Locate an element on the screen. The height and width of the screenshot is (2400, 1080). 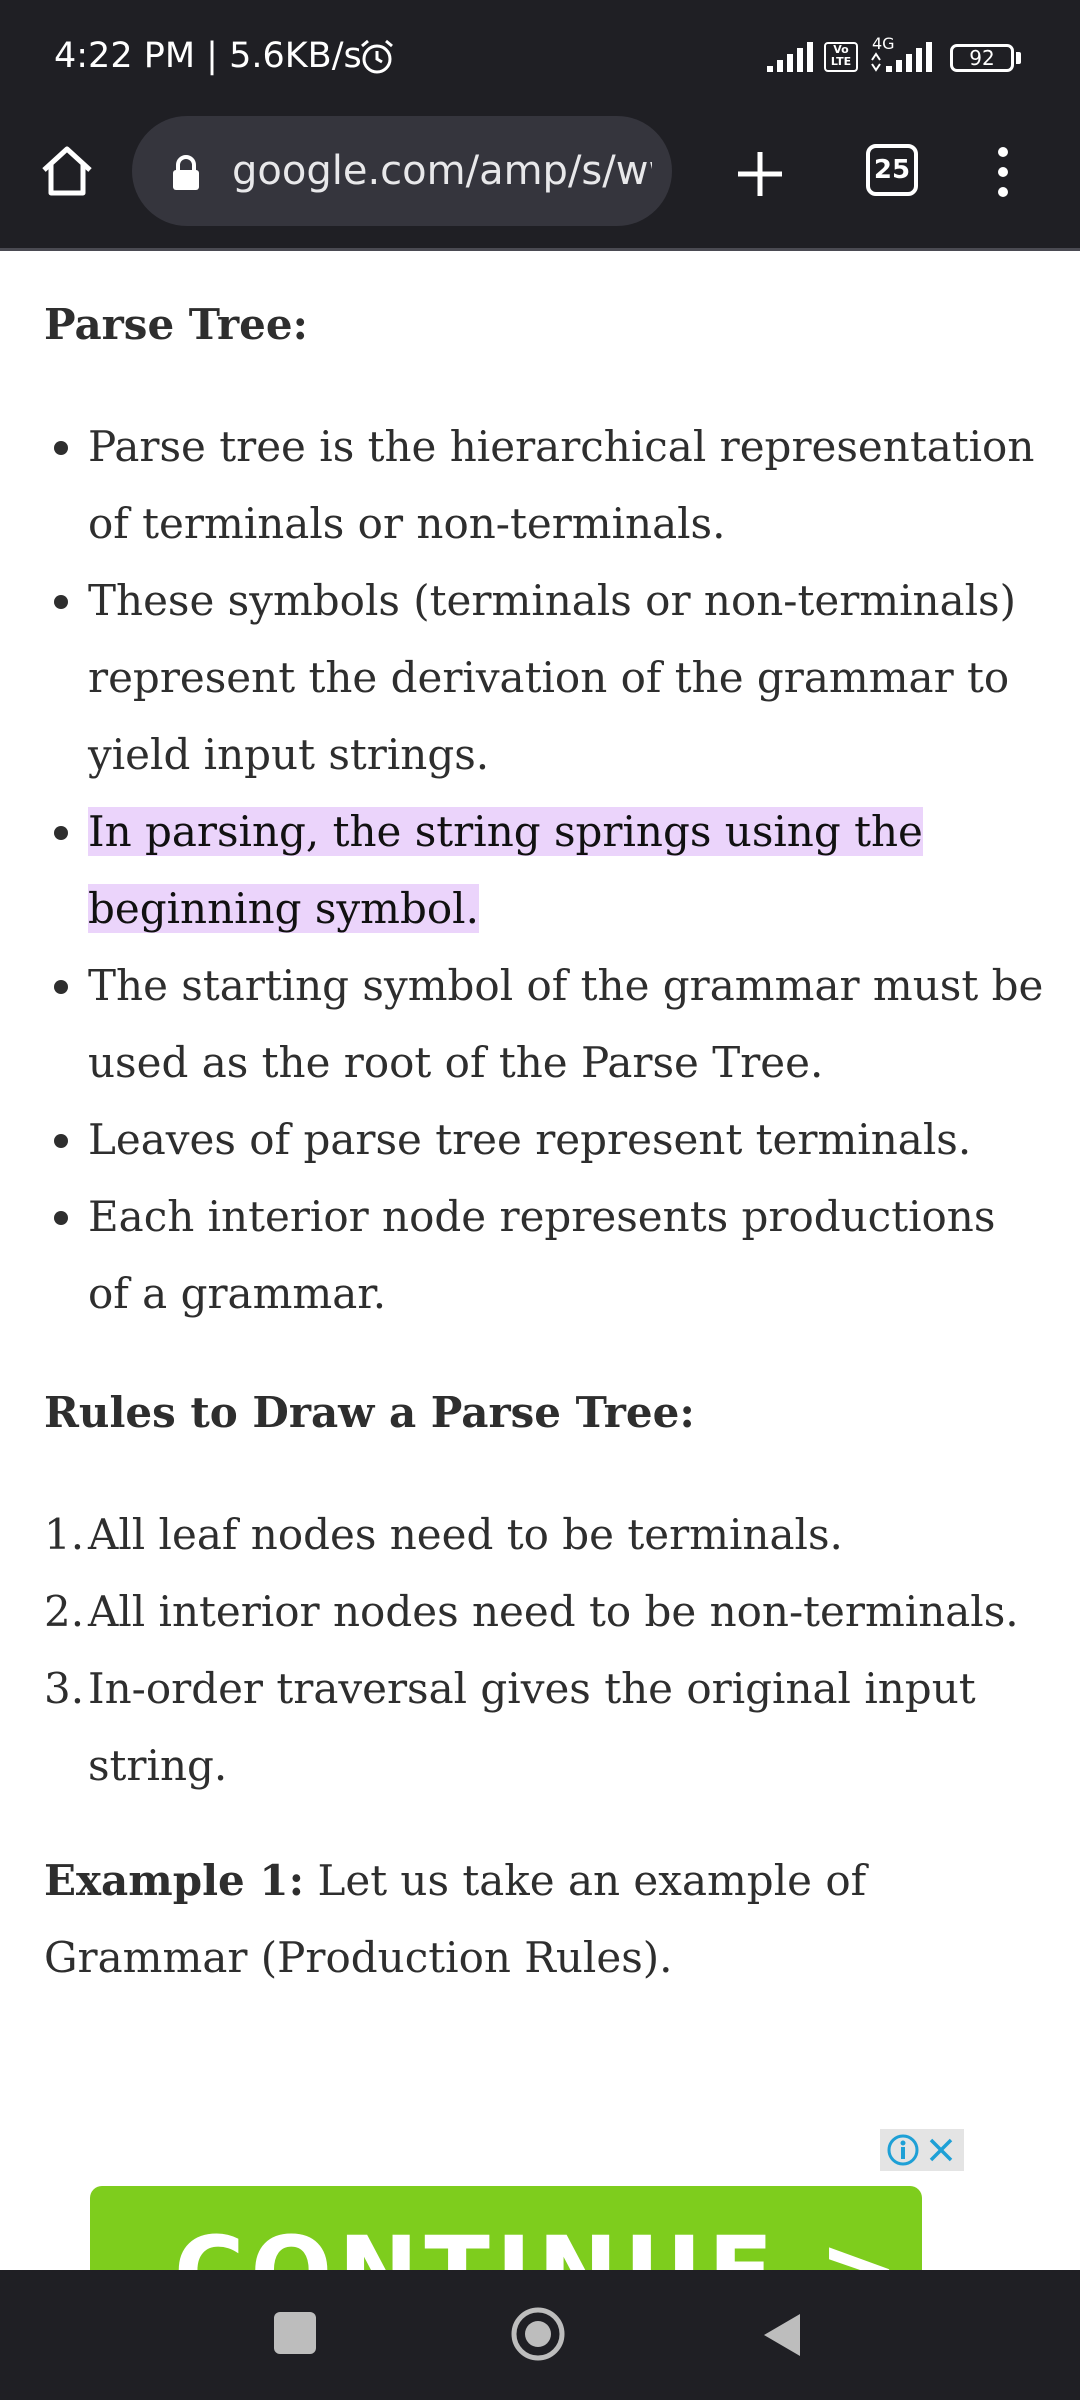
parse-tree-heading: Parse Tree: is located at coordinates (176, 324).